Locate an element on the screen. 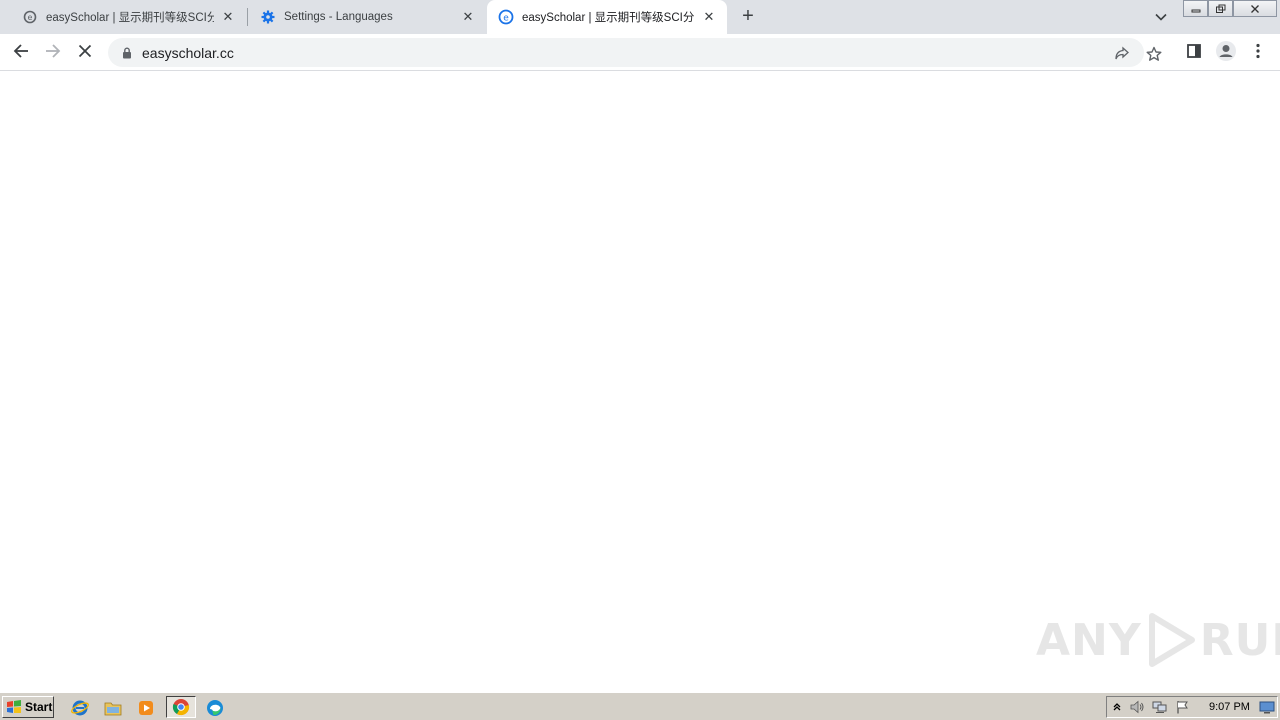 Image resolution: width=1280 pixels, height=720 pixels. minimize-button is located at coordinates (1195, 8).